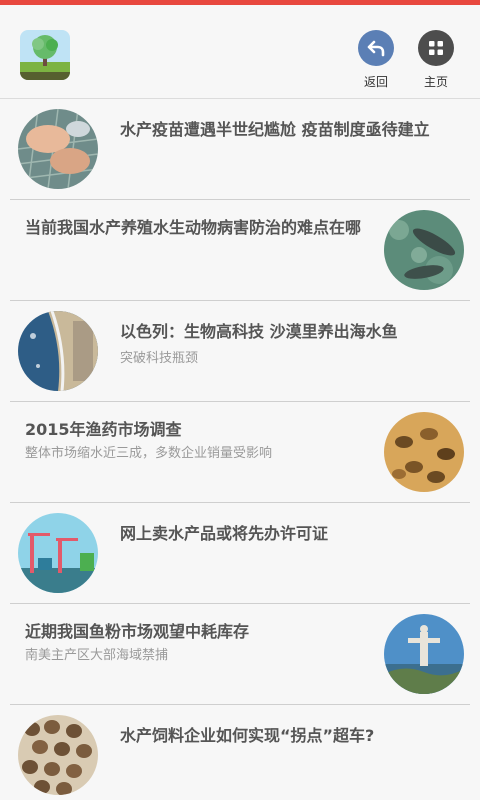 The height and width of the screenshot is (800, 480). What do you see at coordinates (159, 358) in the screenshot?
I see `article-subtitle: 突破科技瓶颈` at bounding box center [159, 358].